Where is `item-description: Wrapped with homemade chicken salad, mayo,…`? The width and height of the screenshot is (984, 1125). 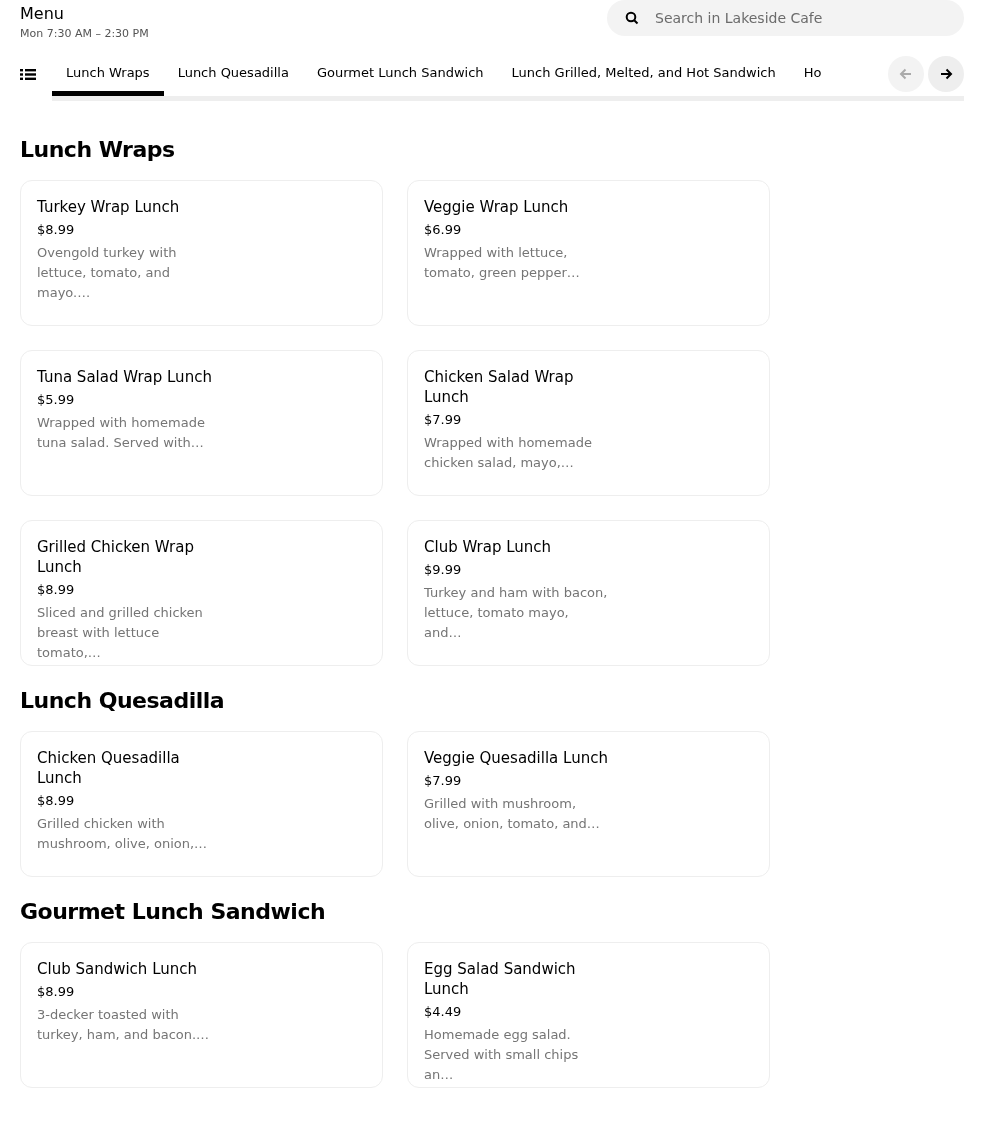
item-description: Wrapped with homemade chicken salad, mayo,… is located at coordinates (508, 453).